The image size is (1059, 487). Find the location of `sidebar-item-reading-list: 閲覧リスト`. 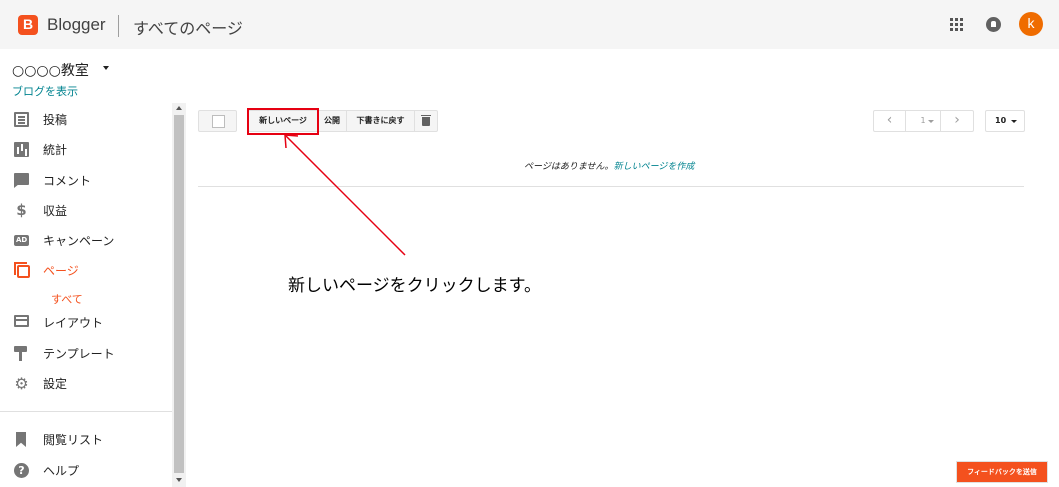

sidebar-item-reading-list: 閲覧リスト is located at coordinates (85, 439).